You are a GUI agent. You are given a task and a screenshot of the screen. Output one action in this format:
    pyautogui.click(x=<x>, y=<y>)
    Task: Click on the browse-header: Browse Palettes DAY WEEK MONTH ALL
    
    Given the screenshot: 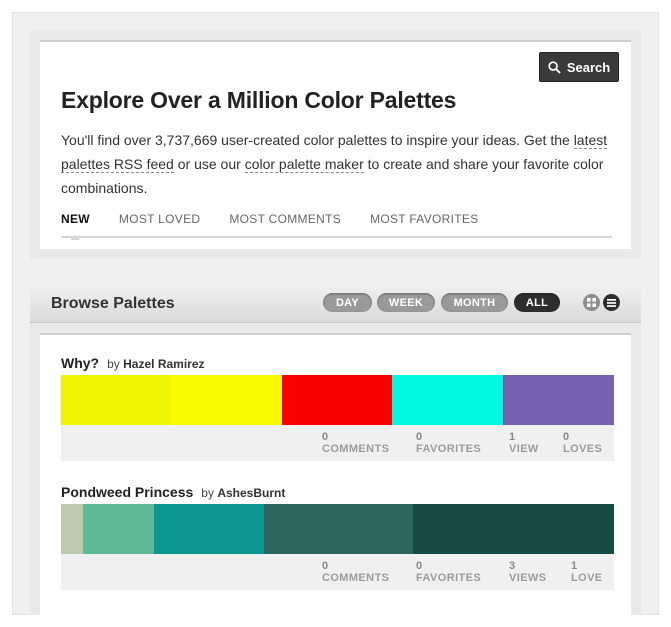 What is the action you would take?
    pyautogui.click(x=335, y=303)
    